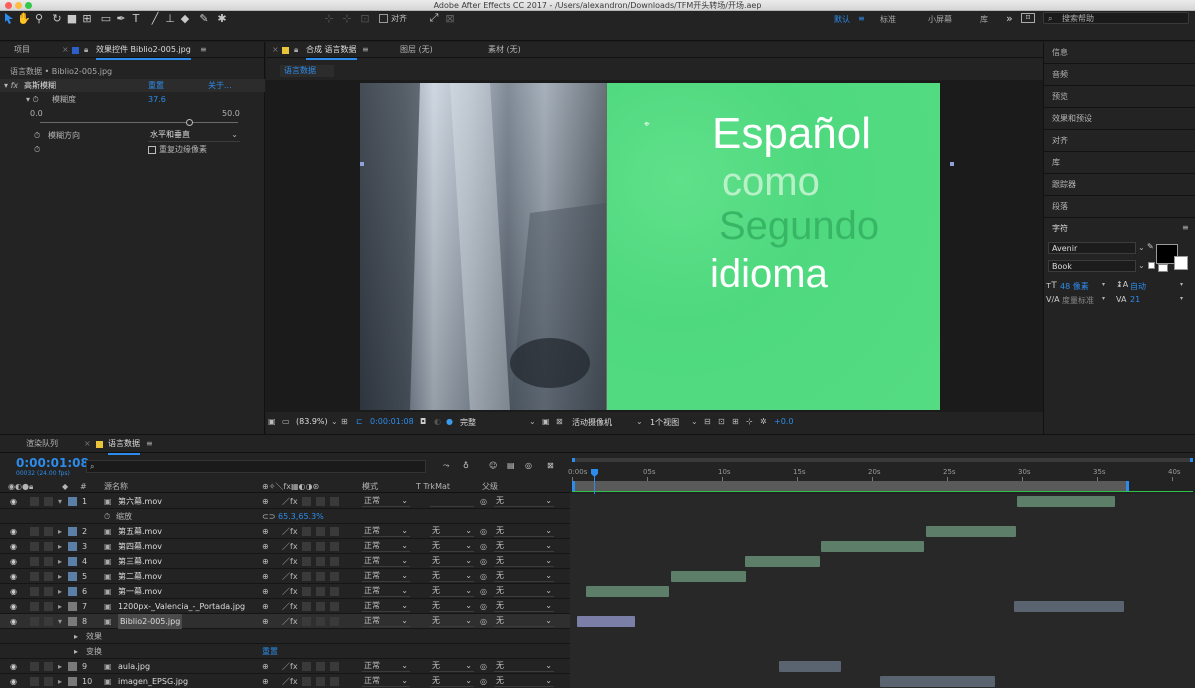 The image size is (1195, 688). Describe the element at coordinates (72, 18) in the screenshot. I see `camera-tool-icon: ■` at that location.